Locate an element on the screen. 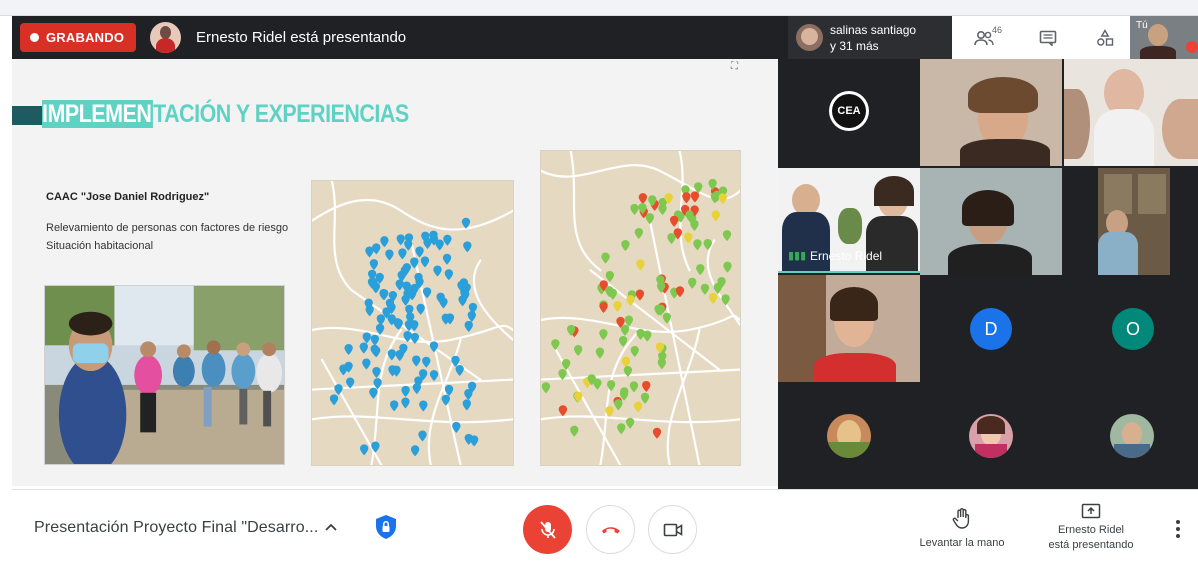 This screenshot has height=563, width=1198. self-mic-off-icon is located at coordinates (1192, 47).